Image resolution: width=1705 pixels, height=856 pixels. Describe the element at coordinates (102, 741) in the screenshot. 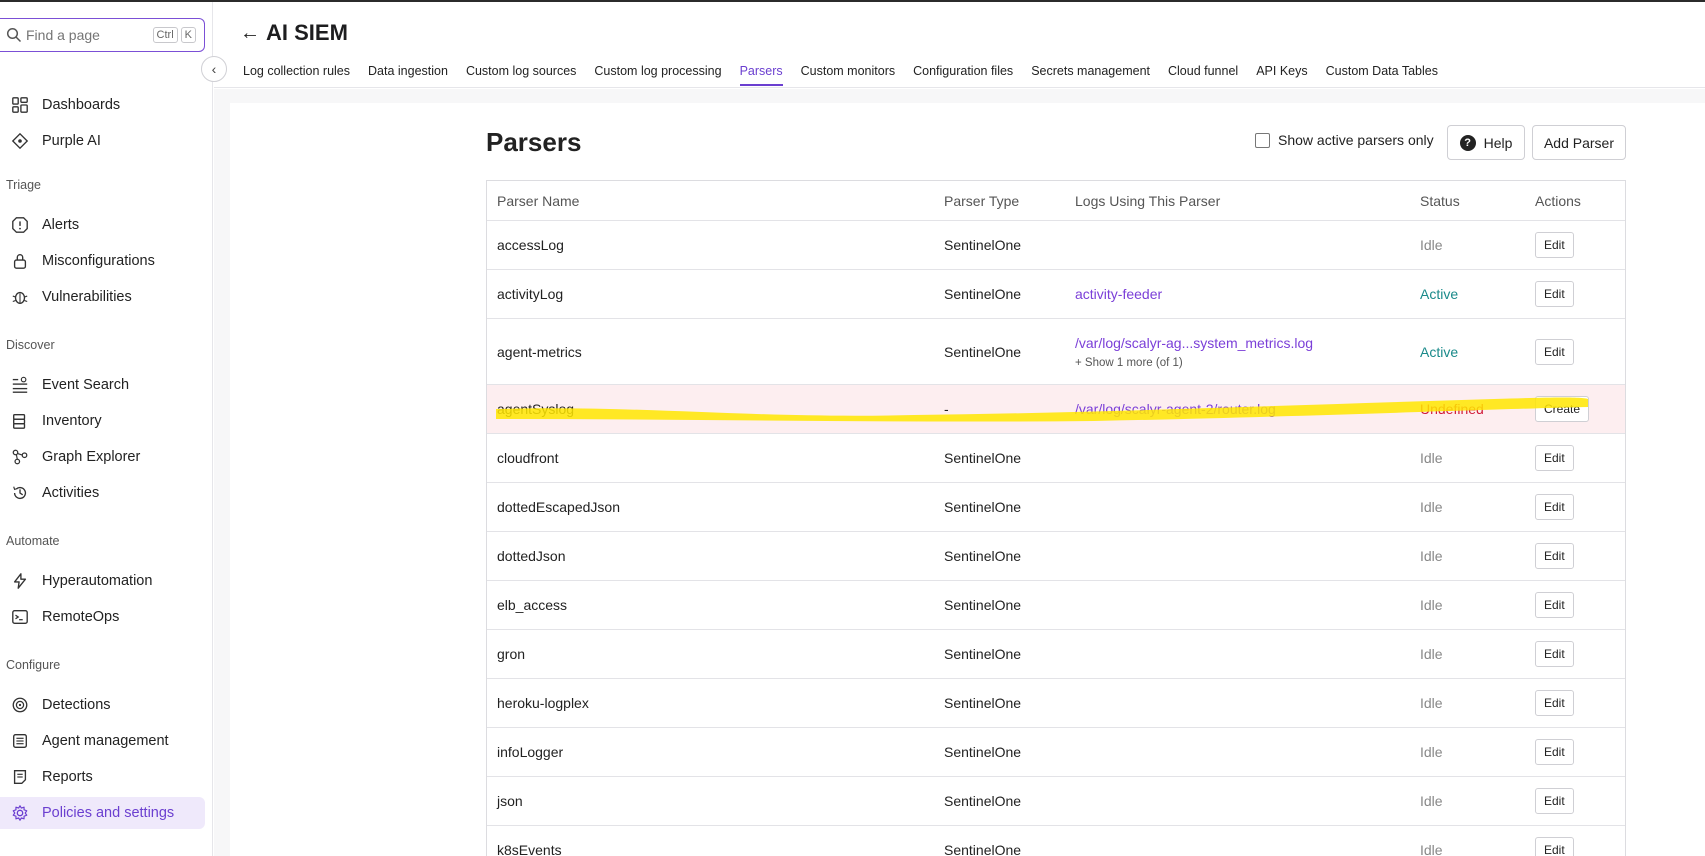

I see `sidebar-item-agent-management: Agent management` at that location.